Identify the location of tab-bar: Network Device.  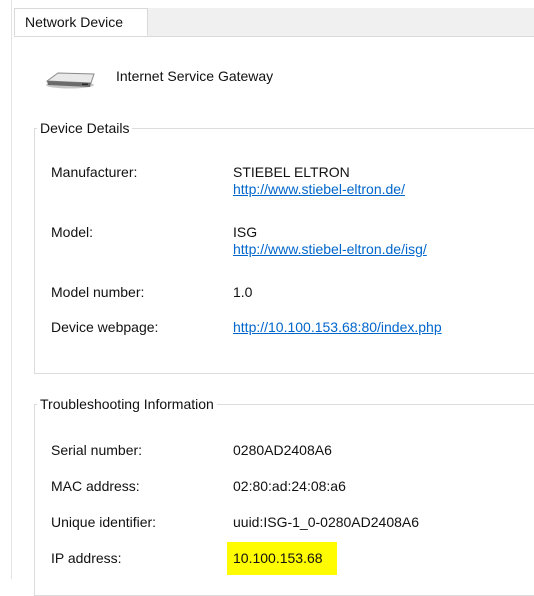
(274, 22).